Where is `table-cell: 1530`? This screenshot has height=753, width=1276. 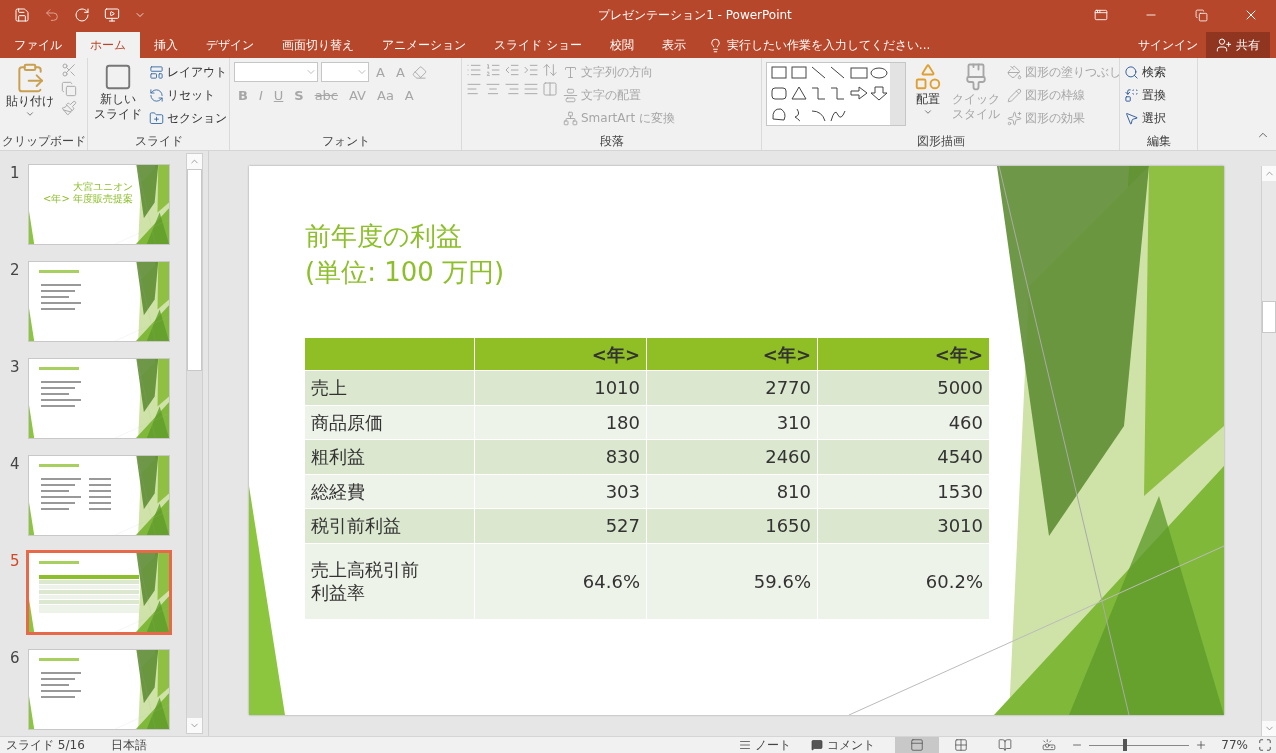
table-cell: 1530 is located at coordinates (904, 491).